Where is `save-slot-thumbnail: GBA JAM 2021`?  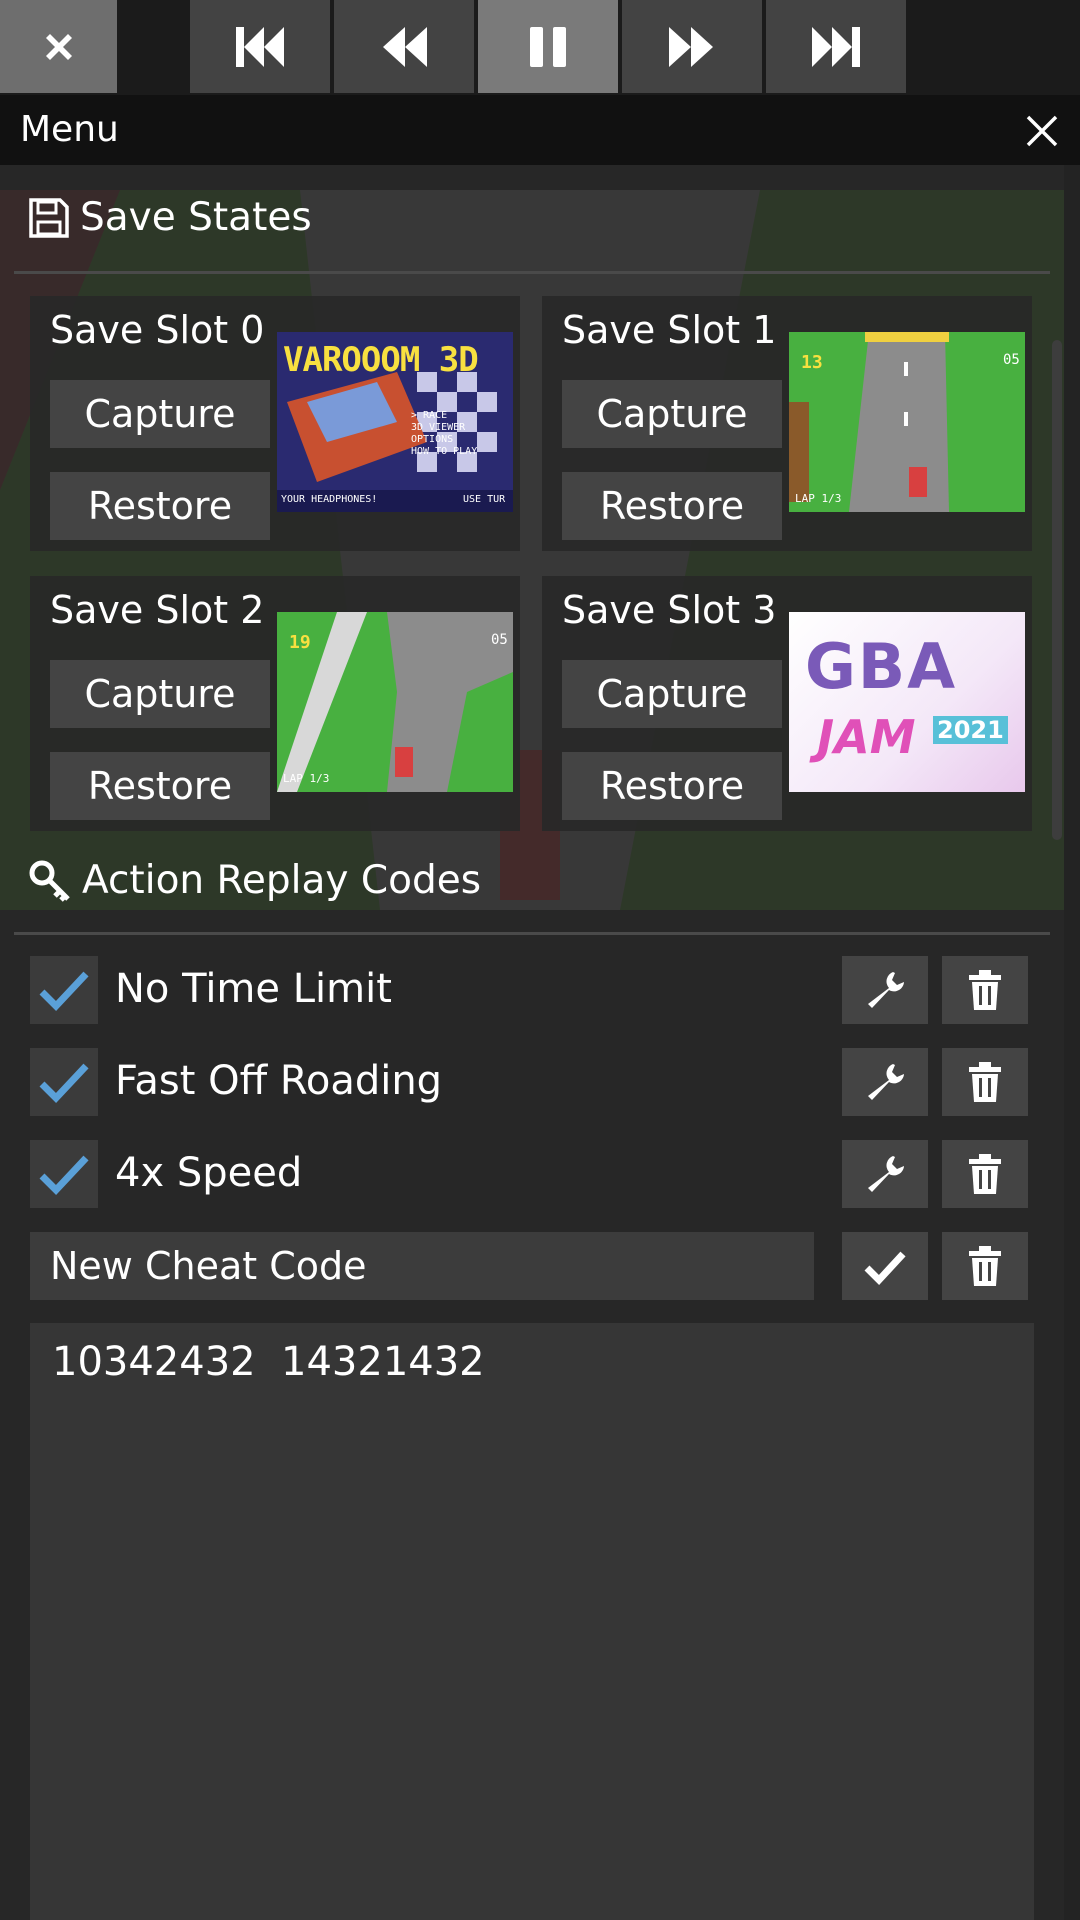
save-slot-thumbnail: GBA JAM 2021 is located at coordinates (907, 702).